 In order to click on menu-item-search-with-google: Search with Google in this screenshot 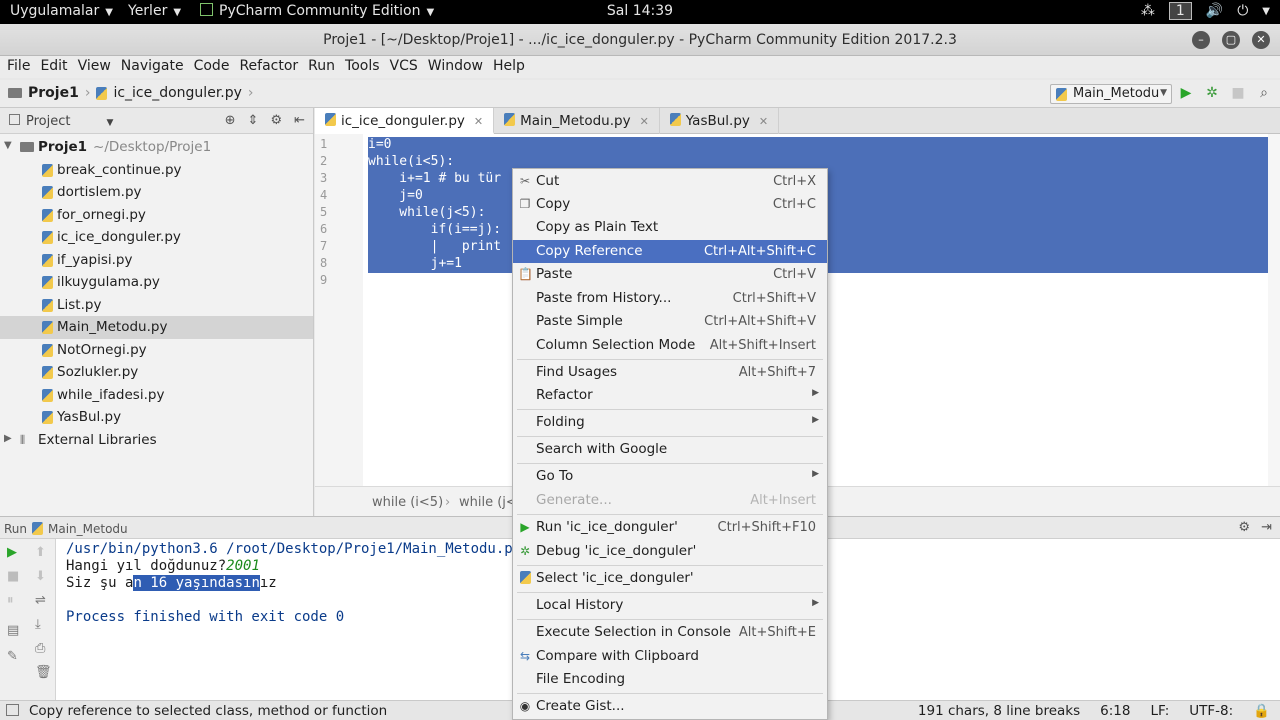, I will do `click(670, 449)`.